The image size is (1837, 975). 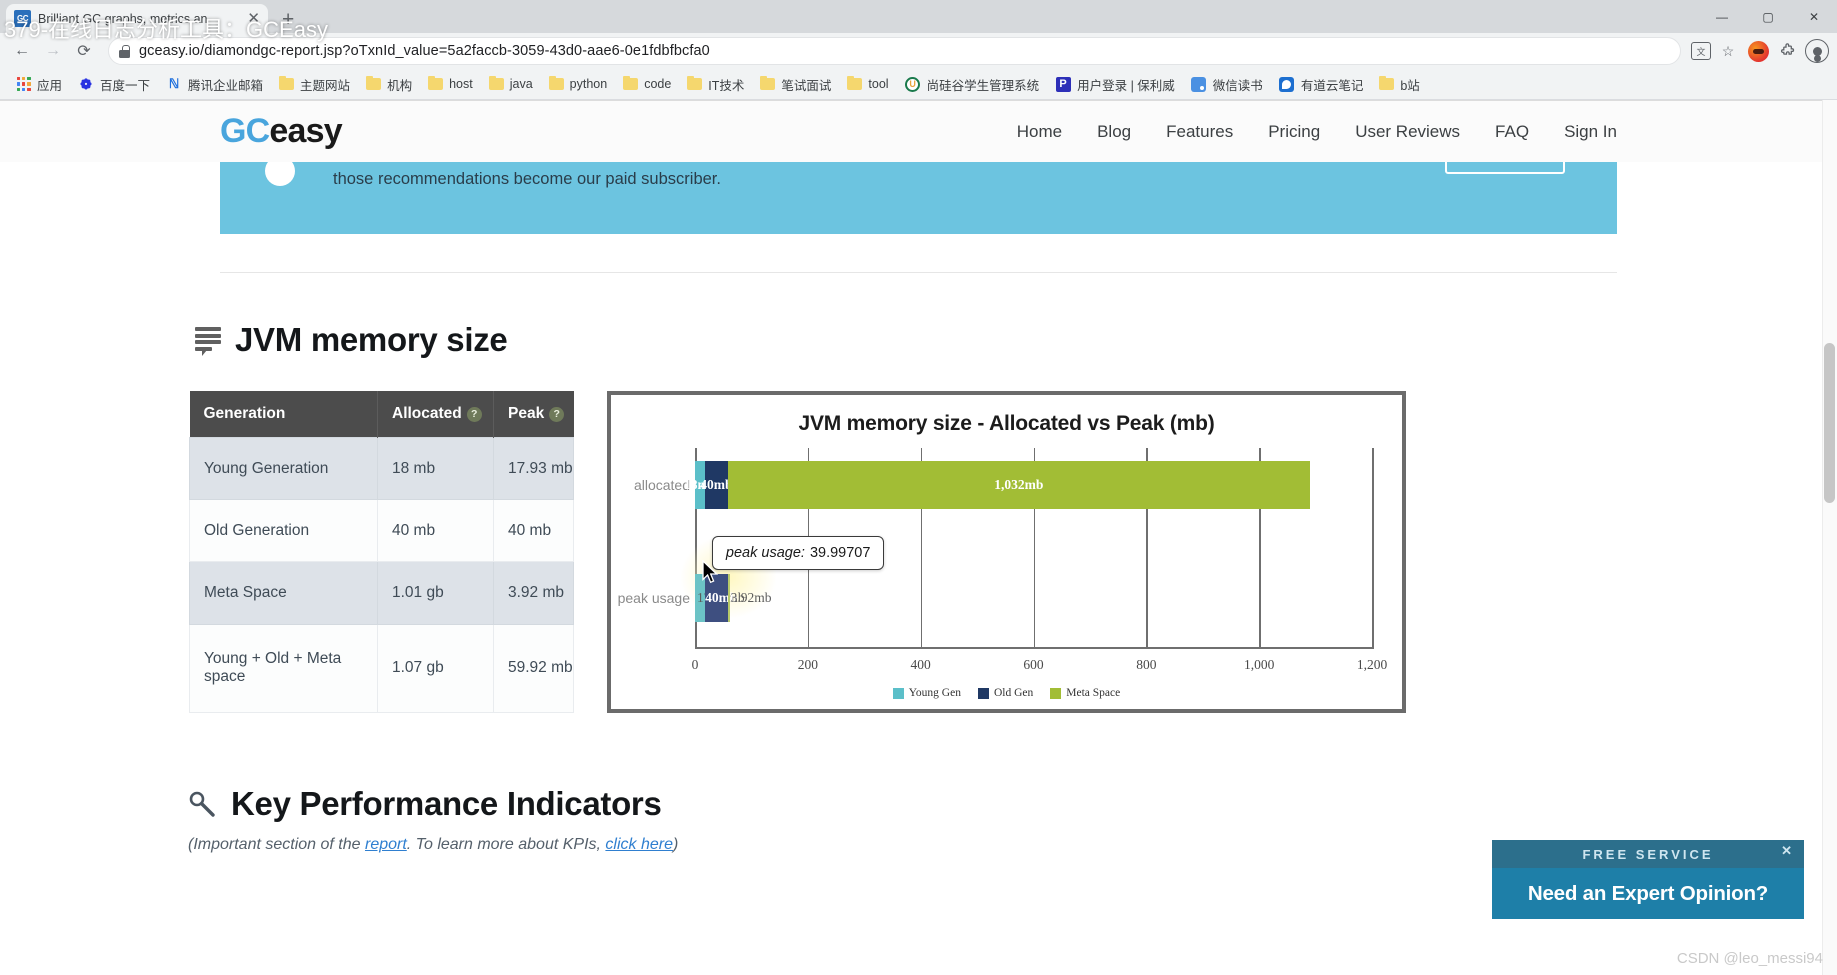 I want to click on tencent-mail-icon: ℕ, so click(x=174, y=83).